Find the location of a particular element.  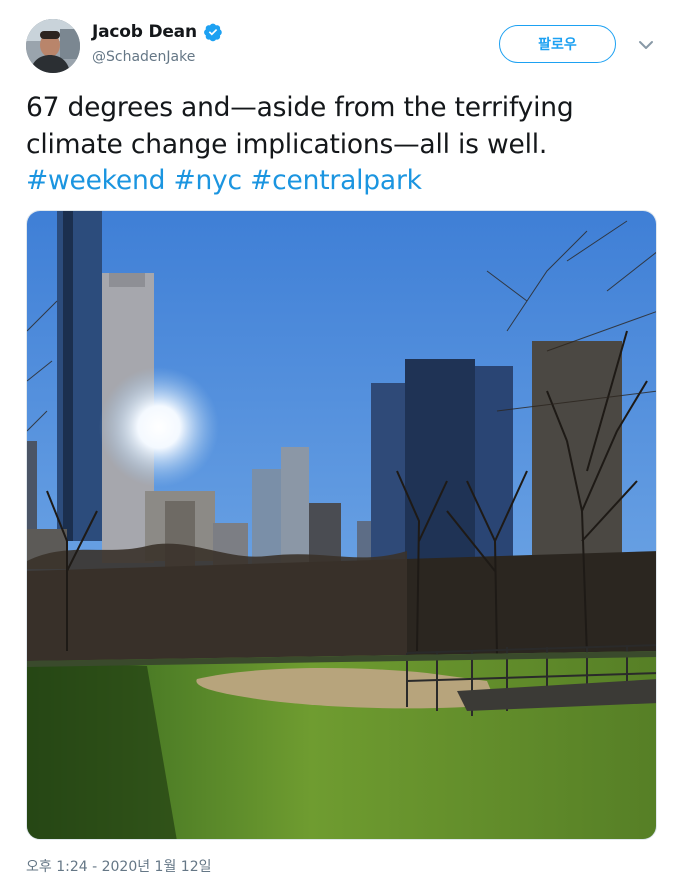

follow-button: 팔로우 is located at coordinates (557, 44).